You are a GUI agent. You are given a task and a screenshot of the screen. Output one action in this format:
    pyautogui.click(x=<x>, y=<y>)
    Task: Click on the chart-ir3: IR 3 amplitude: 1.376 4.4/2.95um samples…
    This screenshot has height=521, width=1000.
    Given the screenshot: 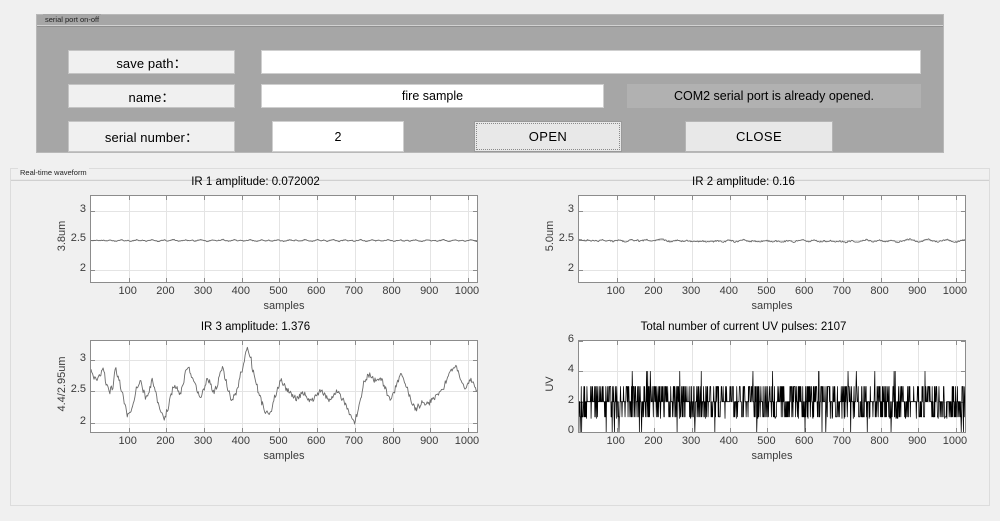 What is the action you would take?
    pyautogui.click(x=256, y=393)
    